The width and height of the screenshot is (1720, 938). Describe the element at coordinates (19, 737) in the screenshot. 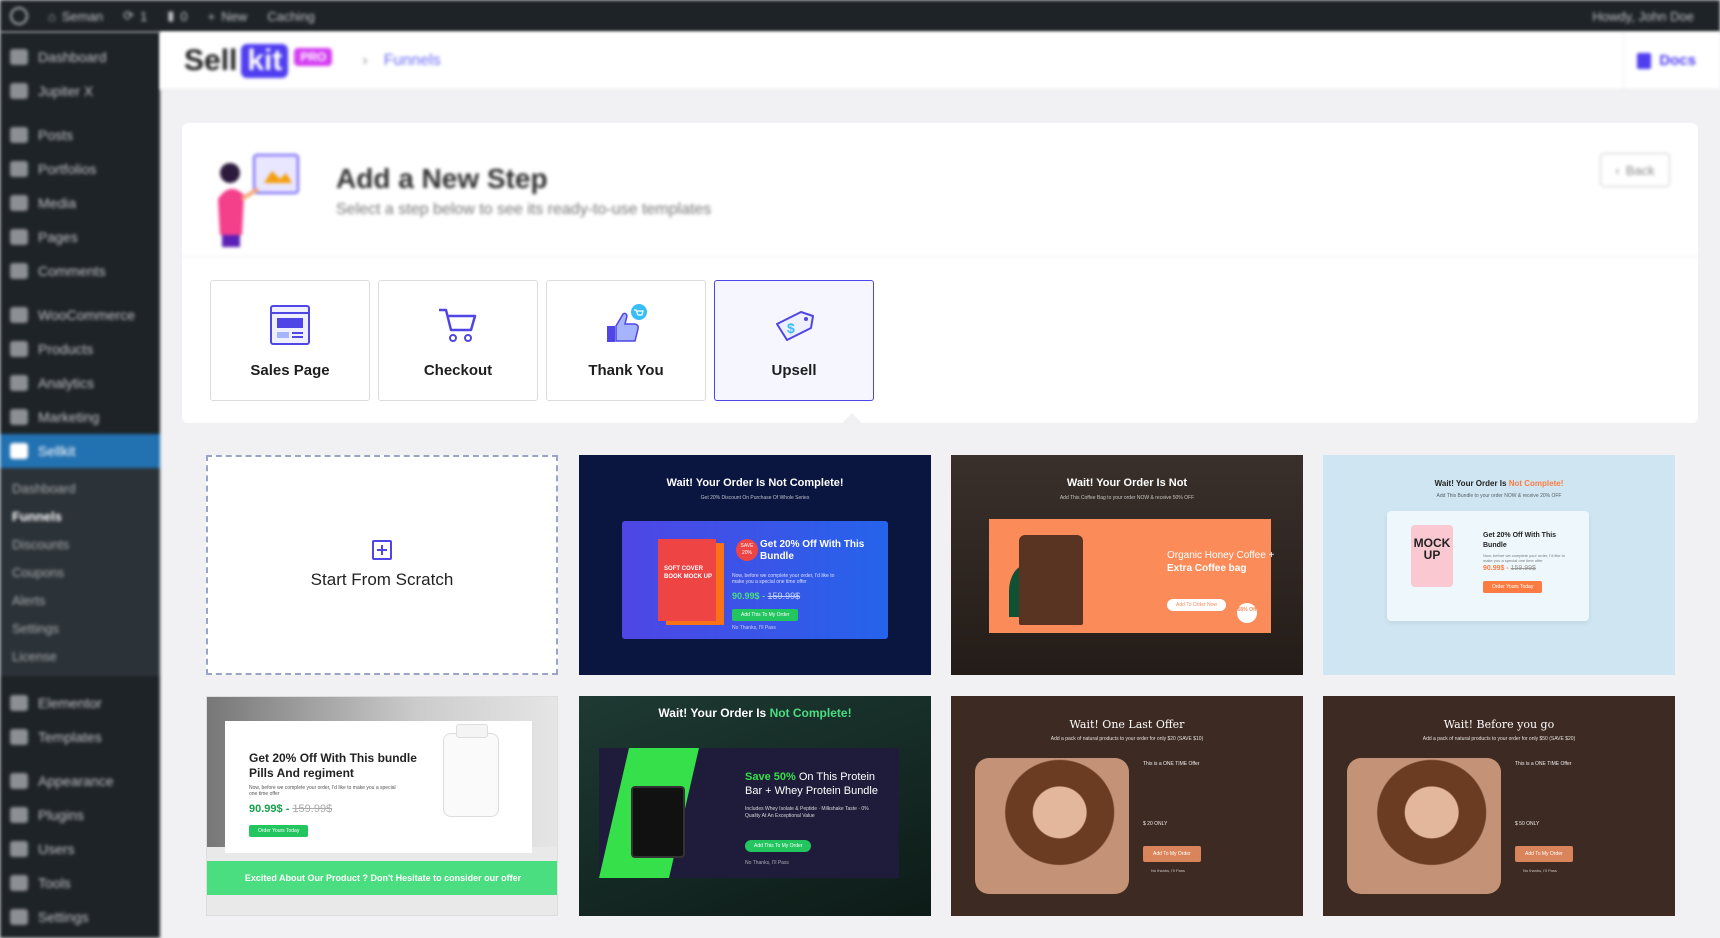

I see `templates-icon` at that location.